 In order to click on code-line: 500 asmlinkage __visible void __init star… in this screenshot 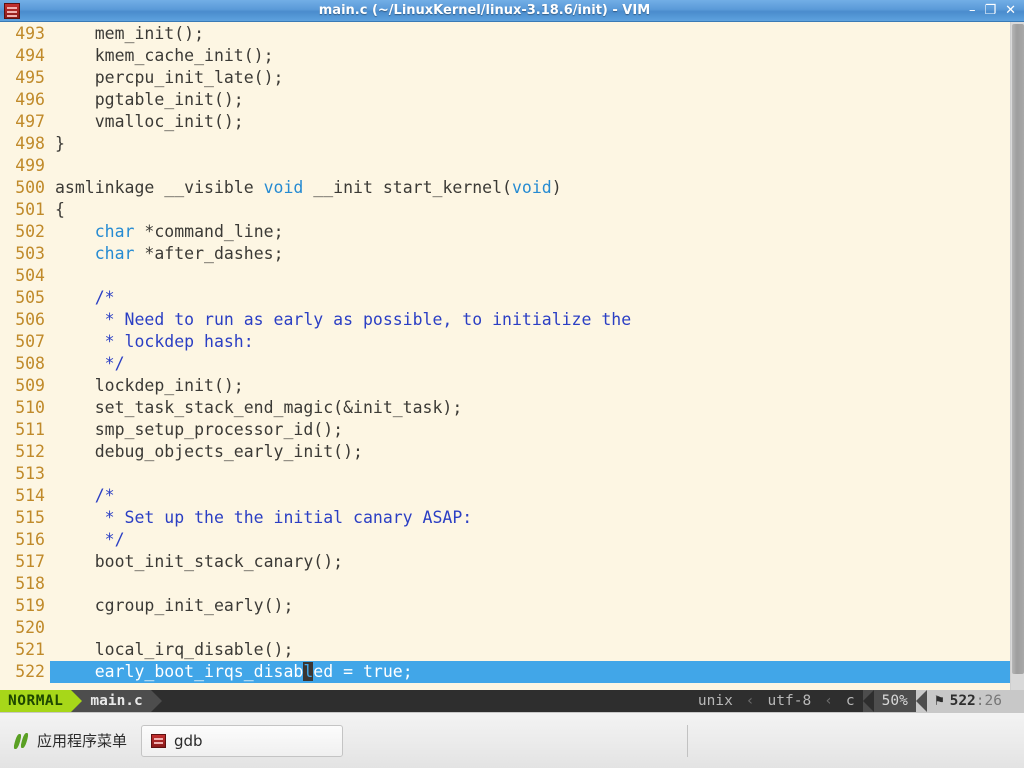, I will do `click(505, 188)`.